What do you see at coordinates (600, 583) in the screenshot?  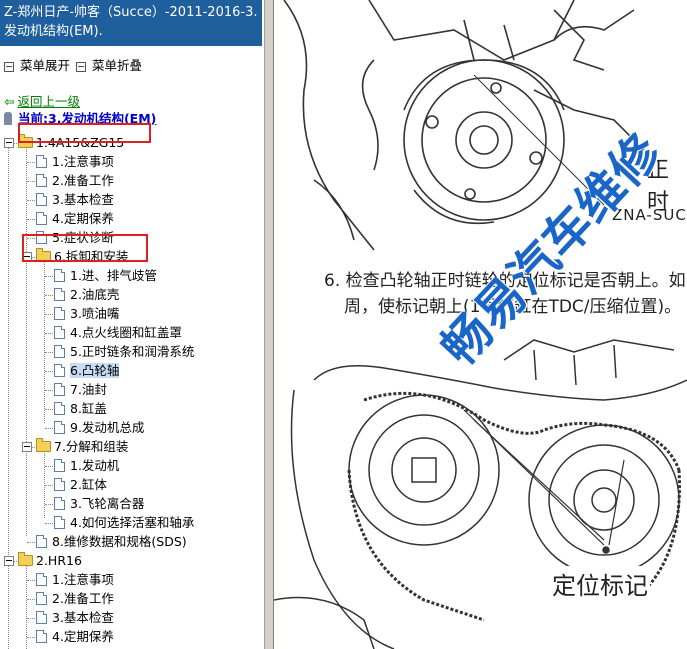 I see `figure-callout: 定位标记` at bounding box center [600, 583].